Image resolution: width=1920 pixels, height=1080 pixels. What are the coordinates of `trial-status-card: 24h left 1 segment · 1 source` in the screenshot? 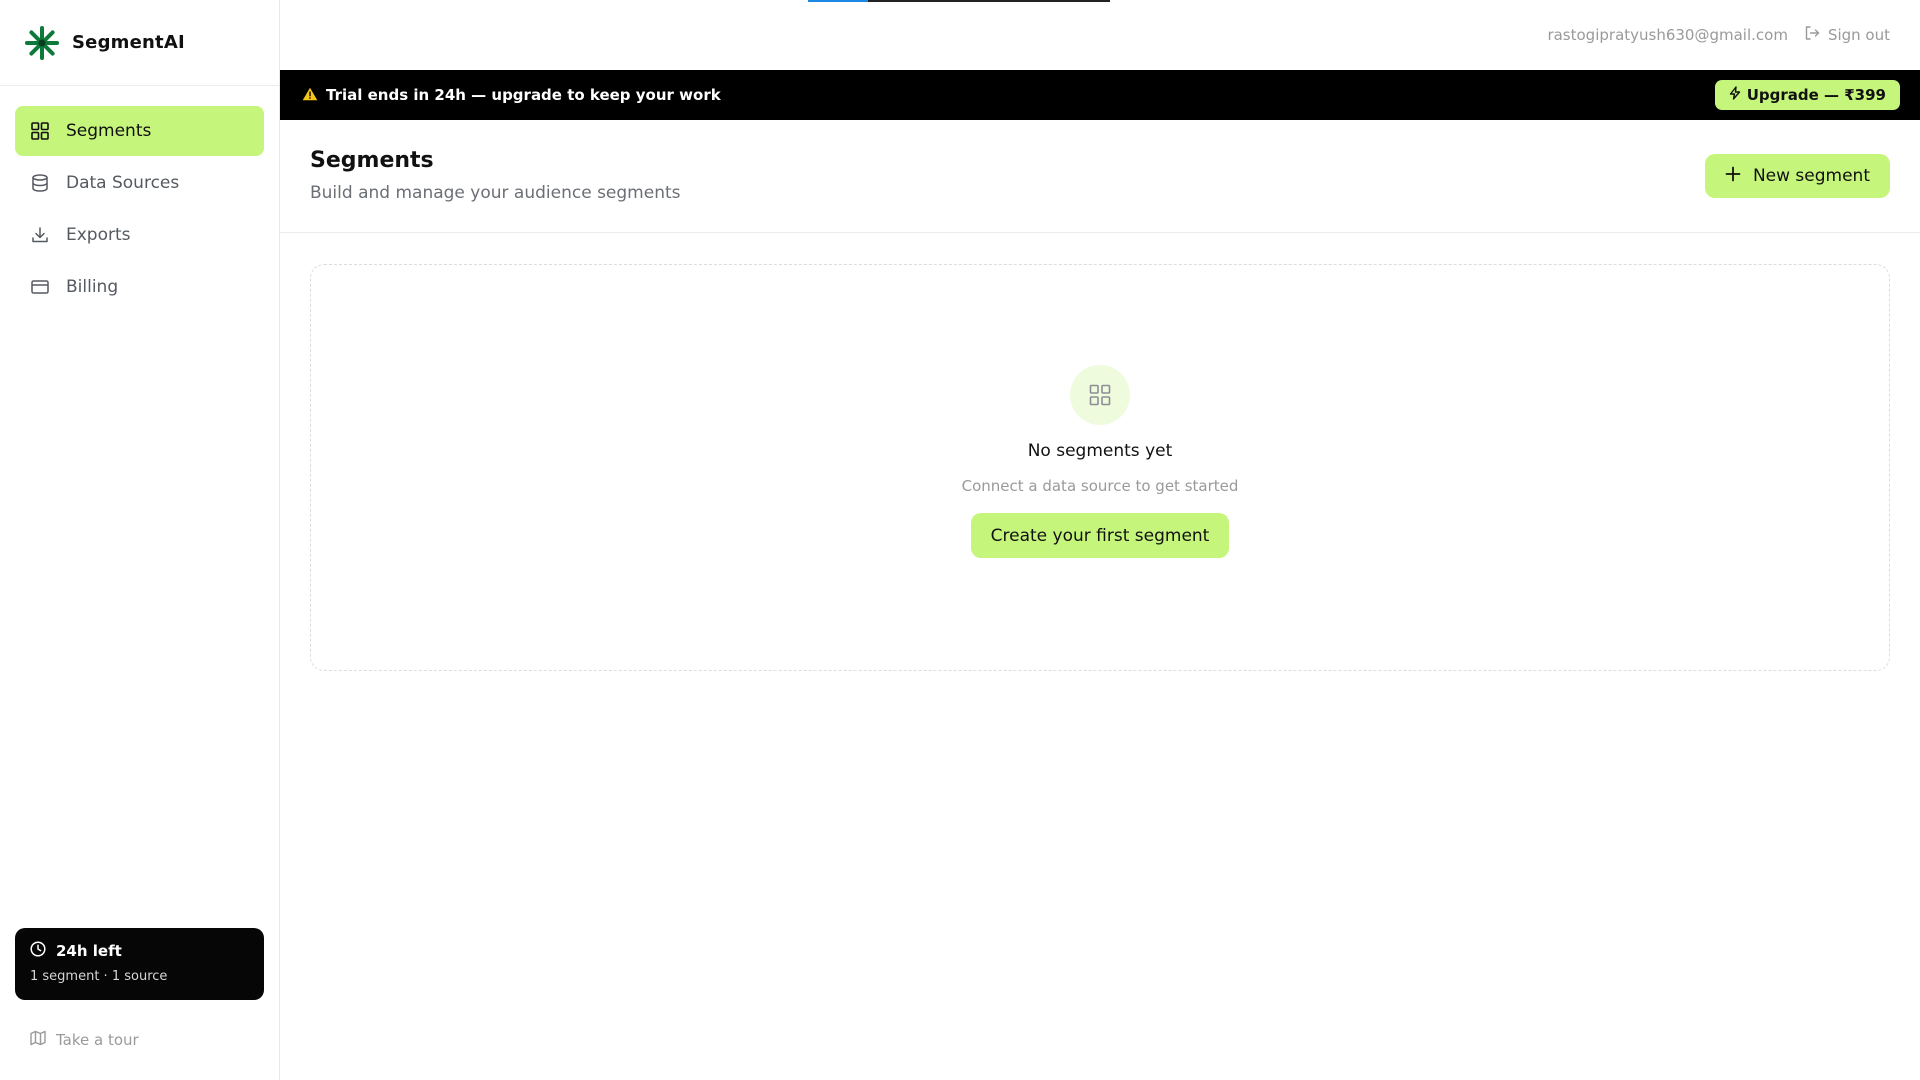 It's located at (139, 964).